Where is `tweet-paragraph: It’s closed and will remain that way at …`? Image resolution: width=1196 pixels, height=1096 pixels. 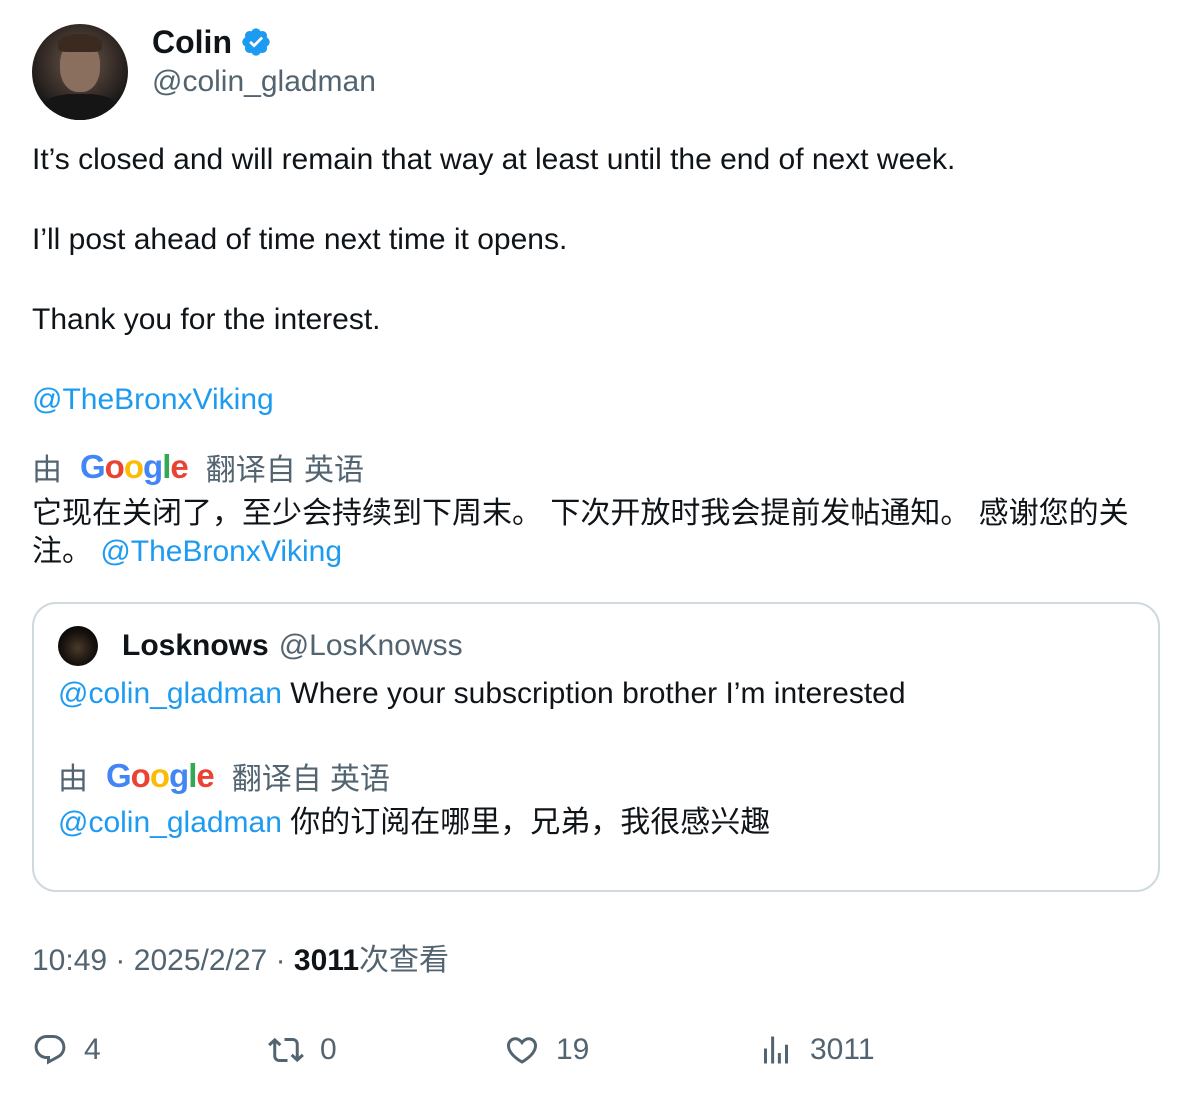
tweet-paragraph: It’s closed and will remain that way at … is located at coordinates (494, 159).